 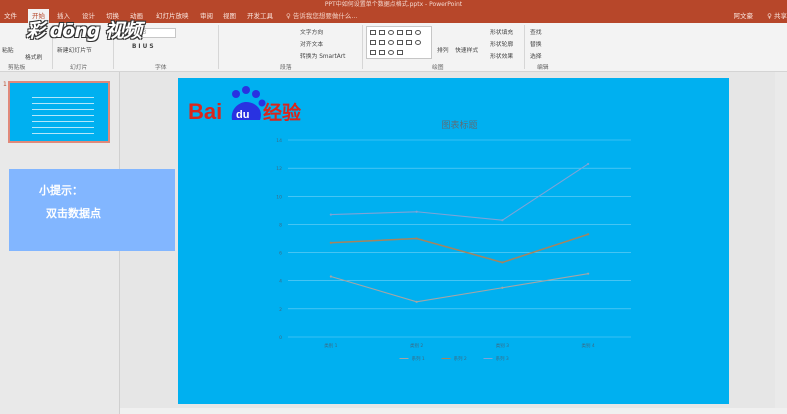 What do you see at coordinates (322, 55) in the screenshot?
I see `convert-smartart-button: 转换为 SmartArt` at bounding box center [322, 55].